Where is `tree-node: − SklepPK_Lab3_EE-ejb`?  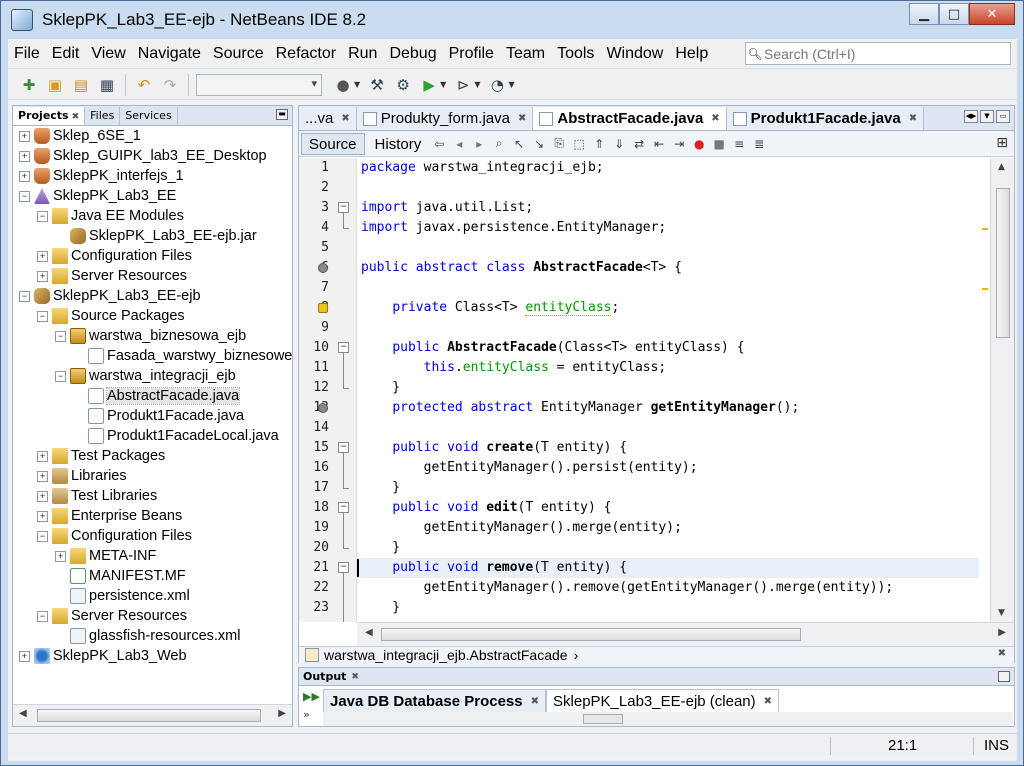
tree-node: − SklepPK_Lab3_EE-ejb is located at coordinates (110, 296).